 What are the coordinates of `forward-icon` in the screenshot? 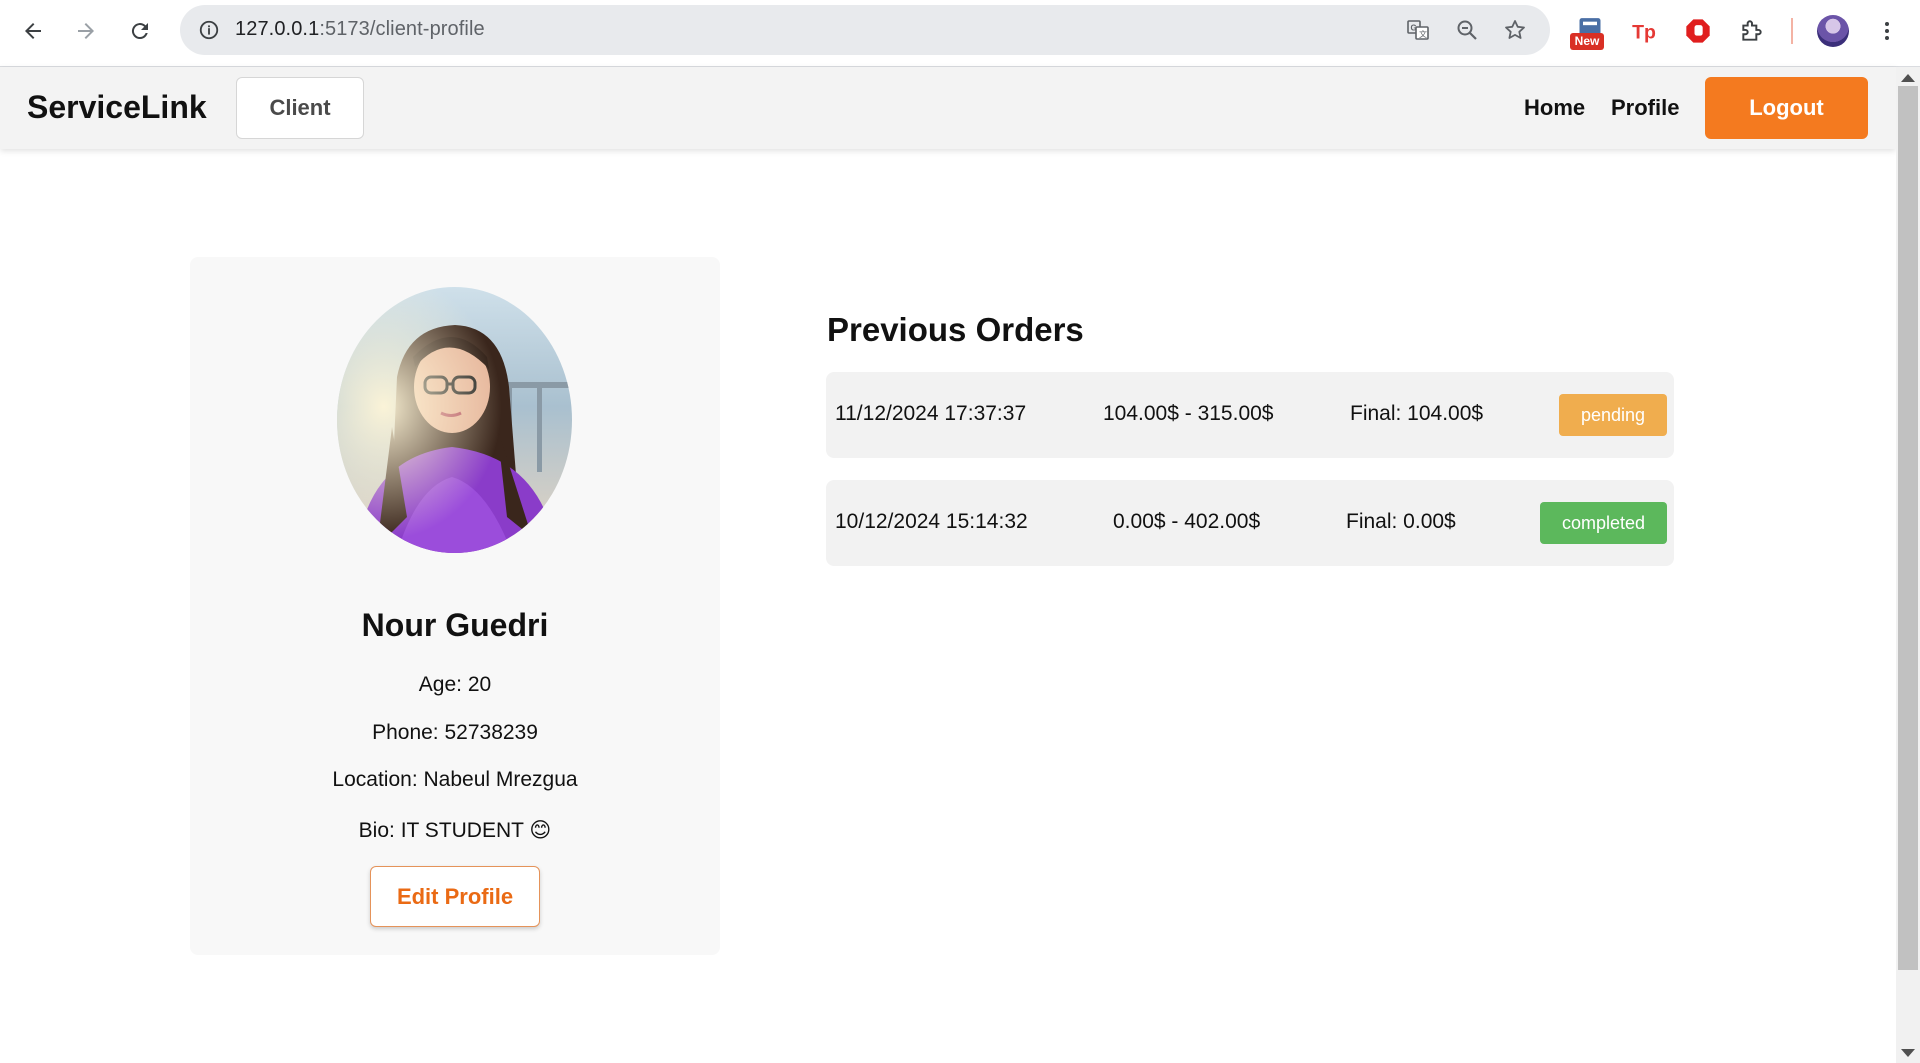 It's located at (86, 31).